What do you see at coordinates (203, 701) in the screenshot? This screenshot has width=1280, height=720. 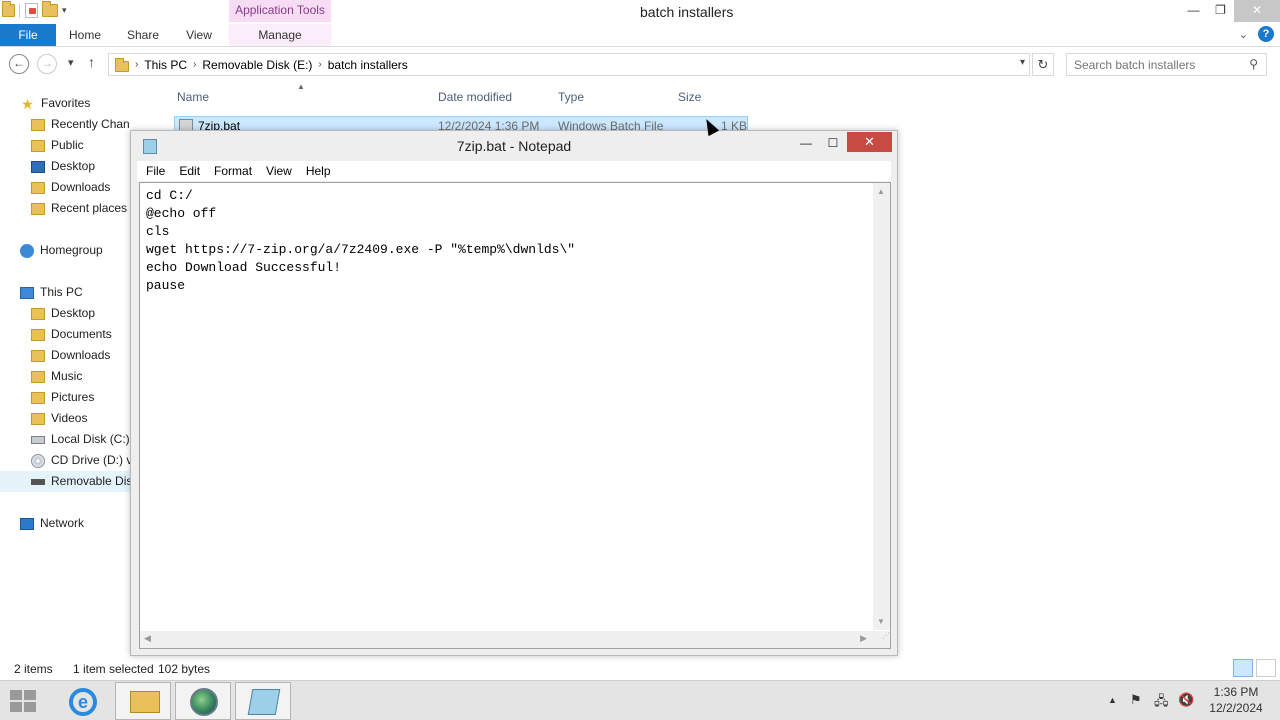 I see `taskbar-globe-app` at bounding box center [203, 701].